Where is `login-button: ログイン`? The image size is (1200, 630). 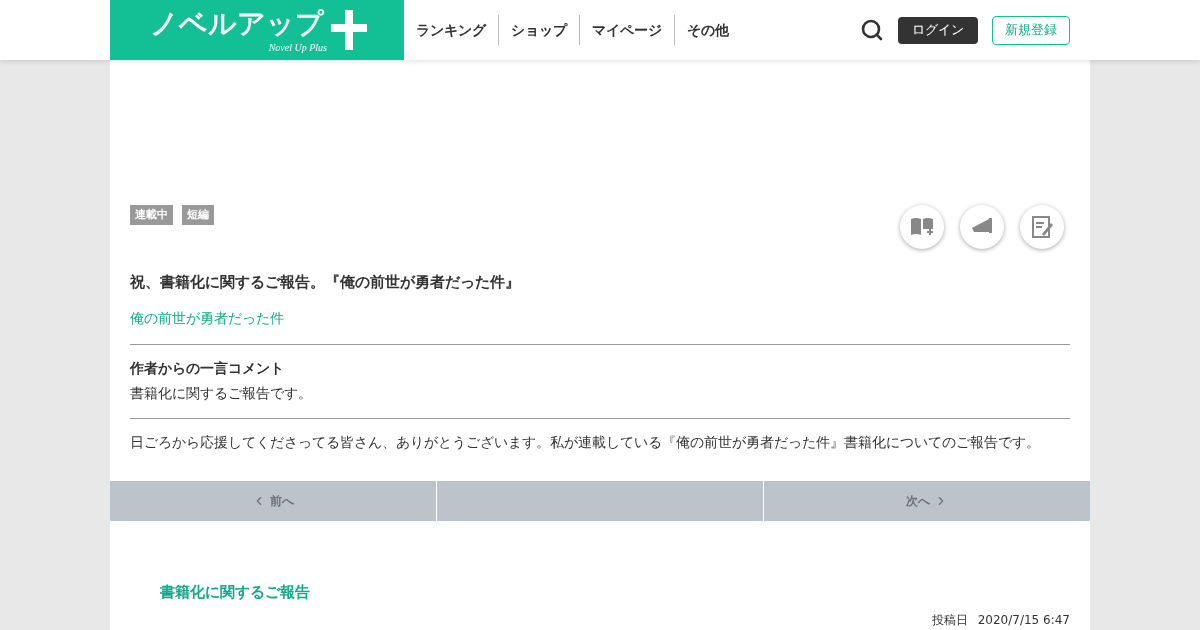
login-button: ログイン is located at coordinates (938, 30).